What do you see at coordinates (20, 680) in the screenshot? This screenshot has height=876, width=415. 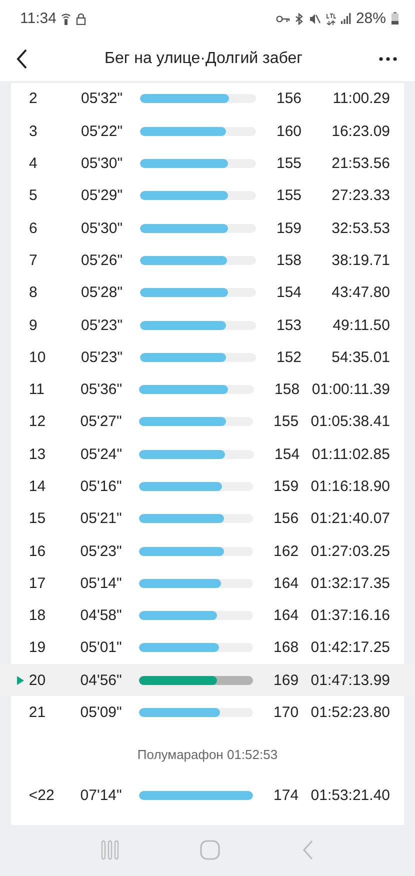 I see `play-marker-icon` at bounding box center [20, 680].